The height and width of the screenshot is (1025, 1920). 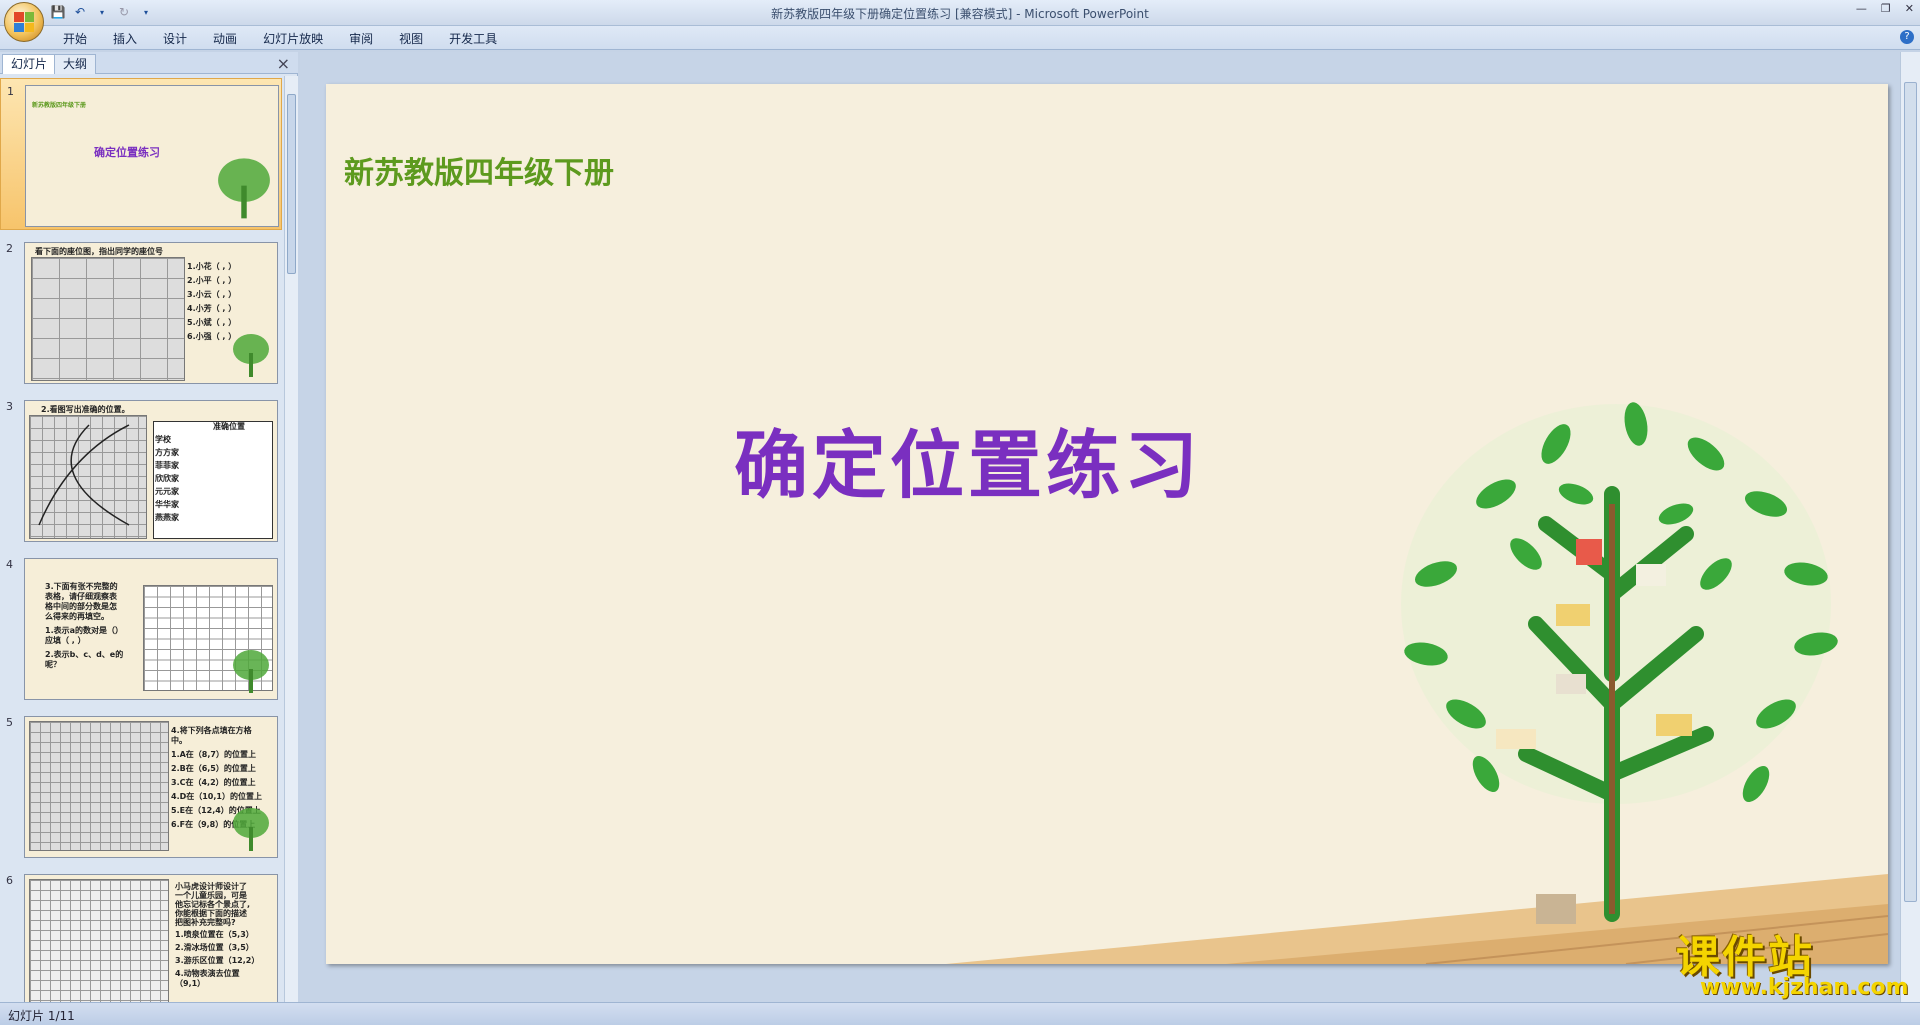 I want to click on thumb-text: 2.滑冰场位置（3,5）, so click(x=214, y=947).